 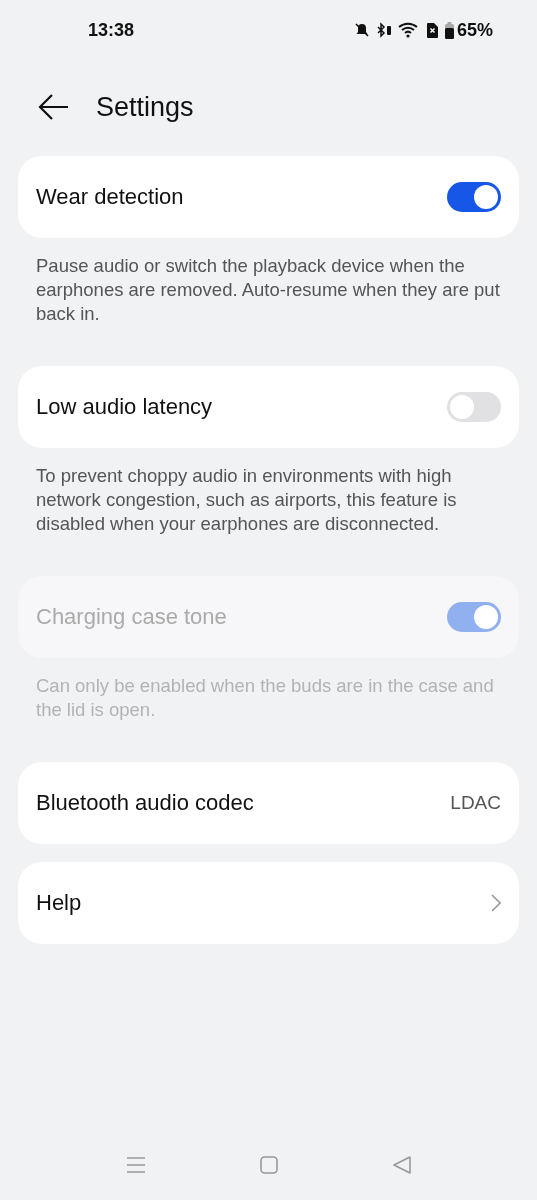 I want to click on setting-description: Can only be enabled when the buds are in the case and the lid is open., so click(x=265, y=698).